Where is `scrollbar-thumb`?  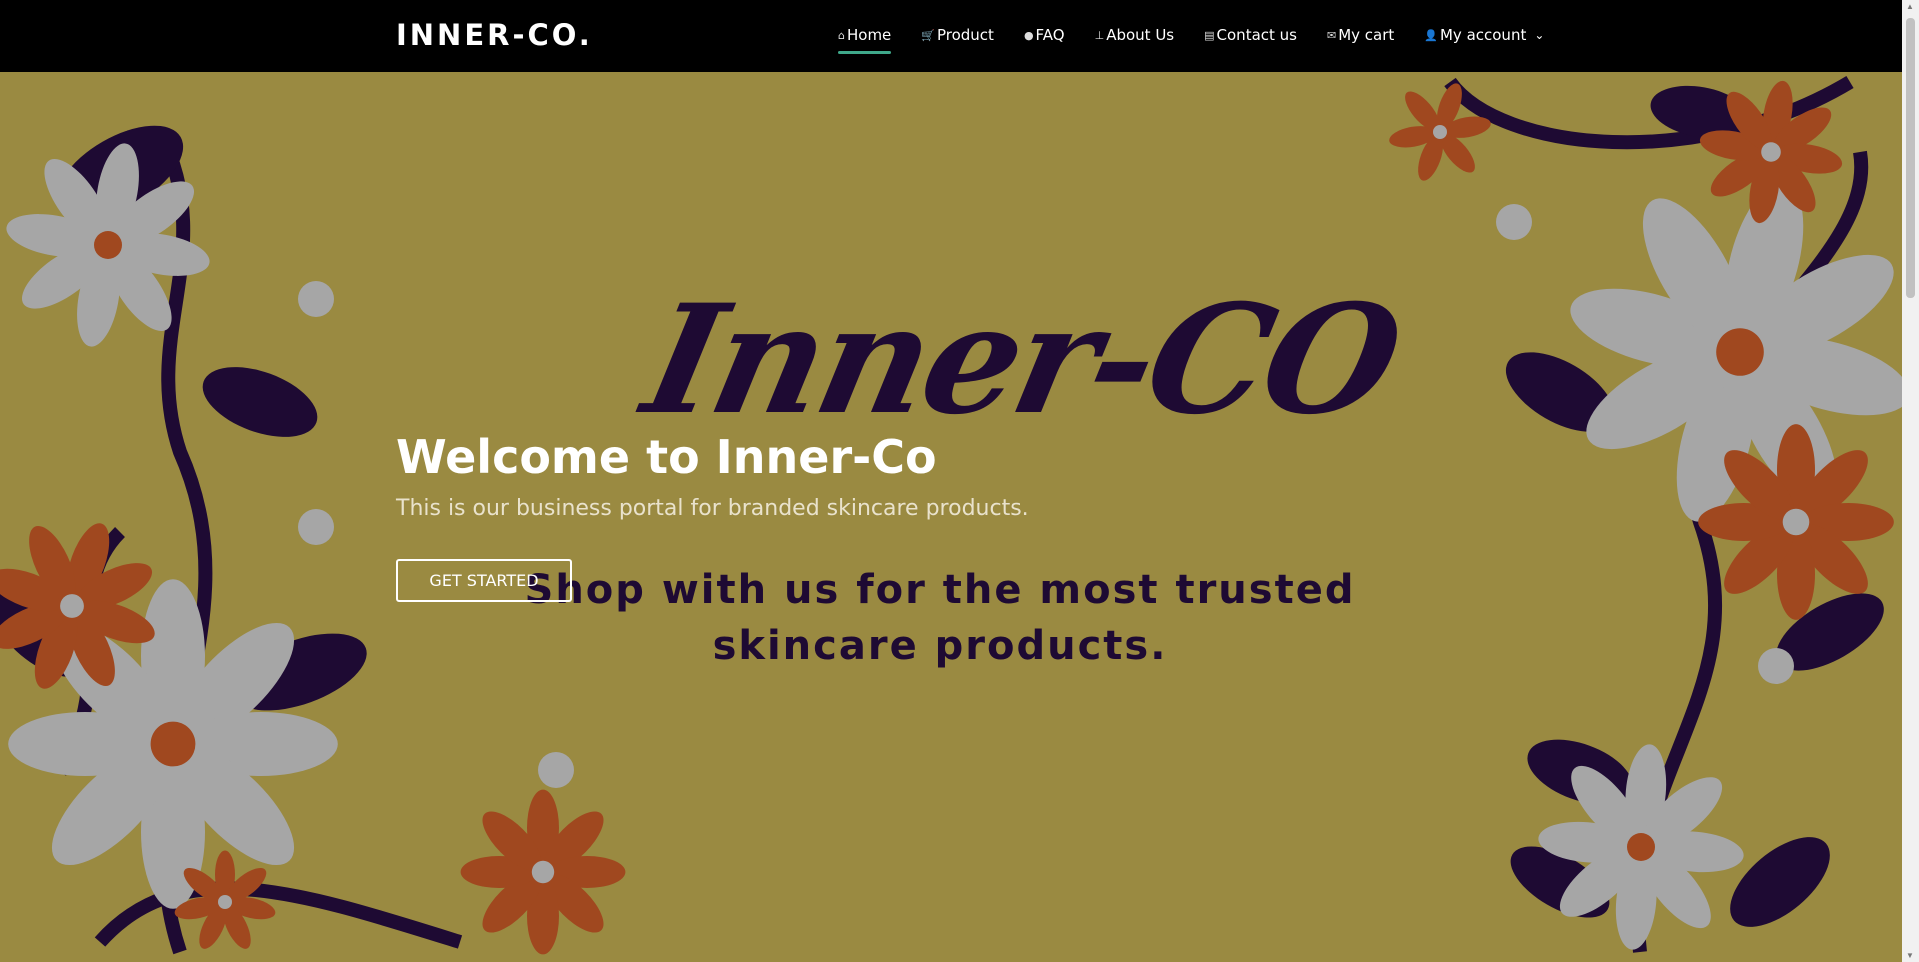 scrollbar-thumb is located at coordinates (1910, 158).